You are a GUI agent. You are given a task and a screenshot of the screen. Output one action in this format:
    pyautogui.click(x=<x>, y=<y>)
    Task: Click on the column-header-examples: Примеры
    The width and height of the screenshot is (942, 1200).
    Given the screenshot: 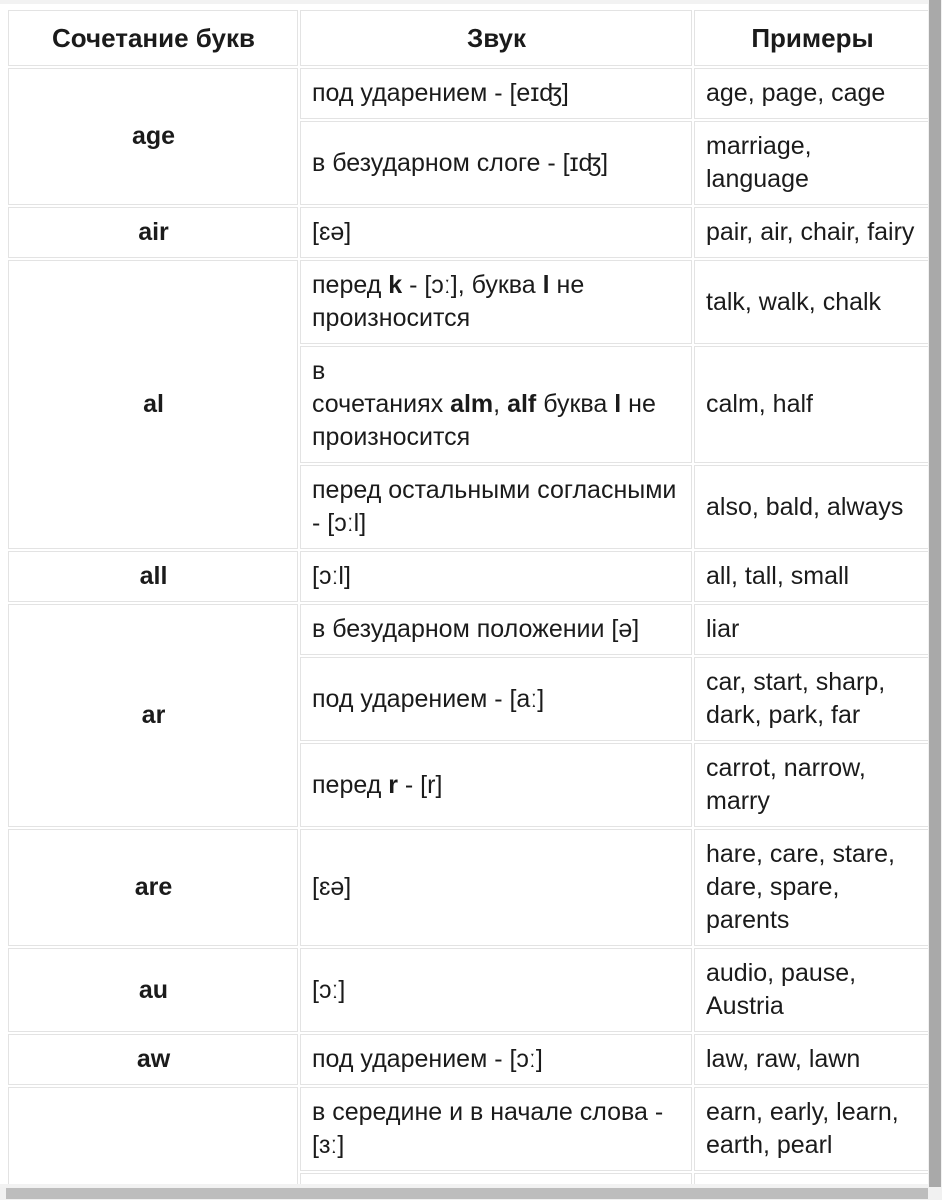 What is the action you would take?
    pyautogui.click(x=811, y=38)
    